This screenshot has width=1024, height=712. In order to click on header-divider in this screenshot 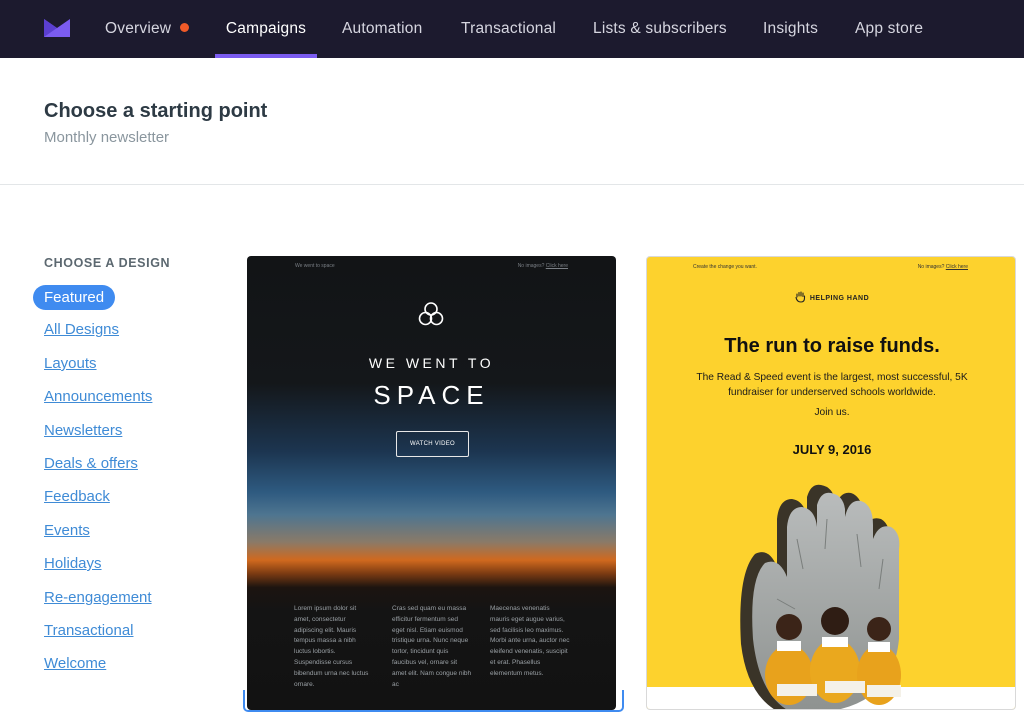, I will do `click(512, 184)`.